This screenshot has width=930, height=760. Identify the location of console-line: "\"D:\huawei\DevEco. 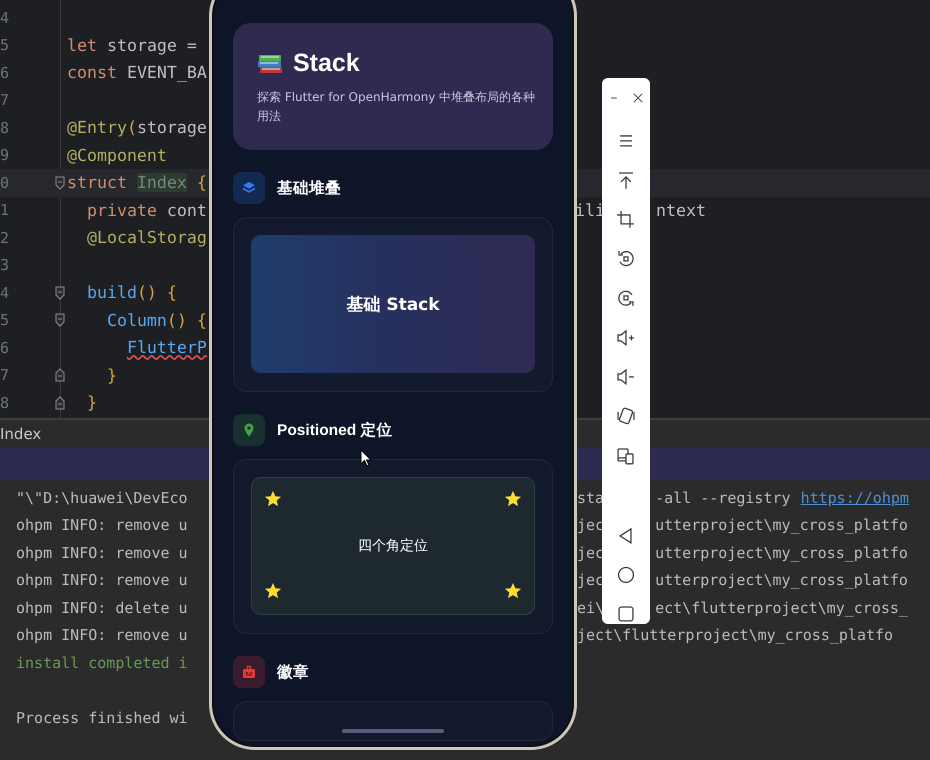
(102, 497).